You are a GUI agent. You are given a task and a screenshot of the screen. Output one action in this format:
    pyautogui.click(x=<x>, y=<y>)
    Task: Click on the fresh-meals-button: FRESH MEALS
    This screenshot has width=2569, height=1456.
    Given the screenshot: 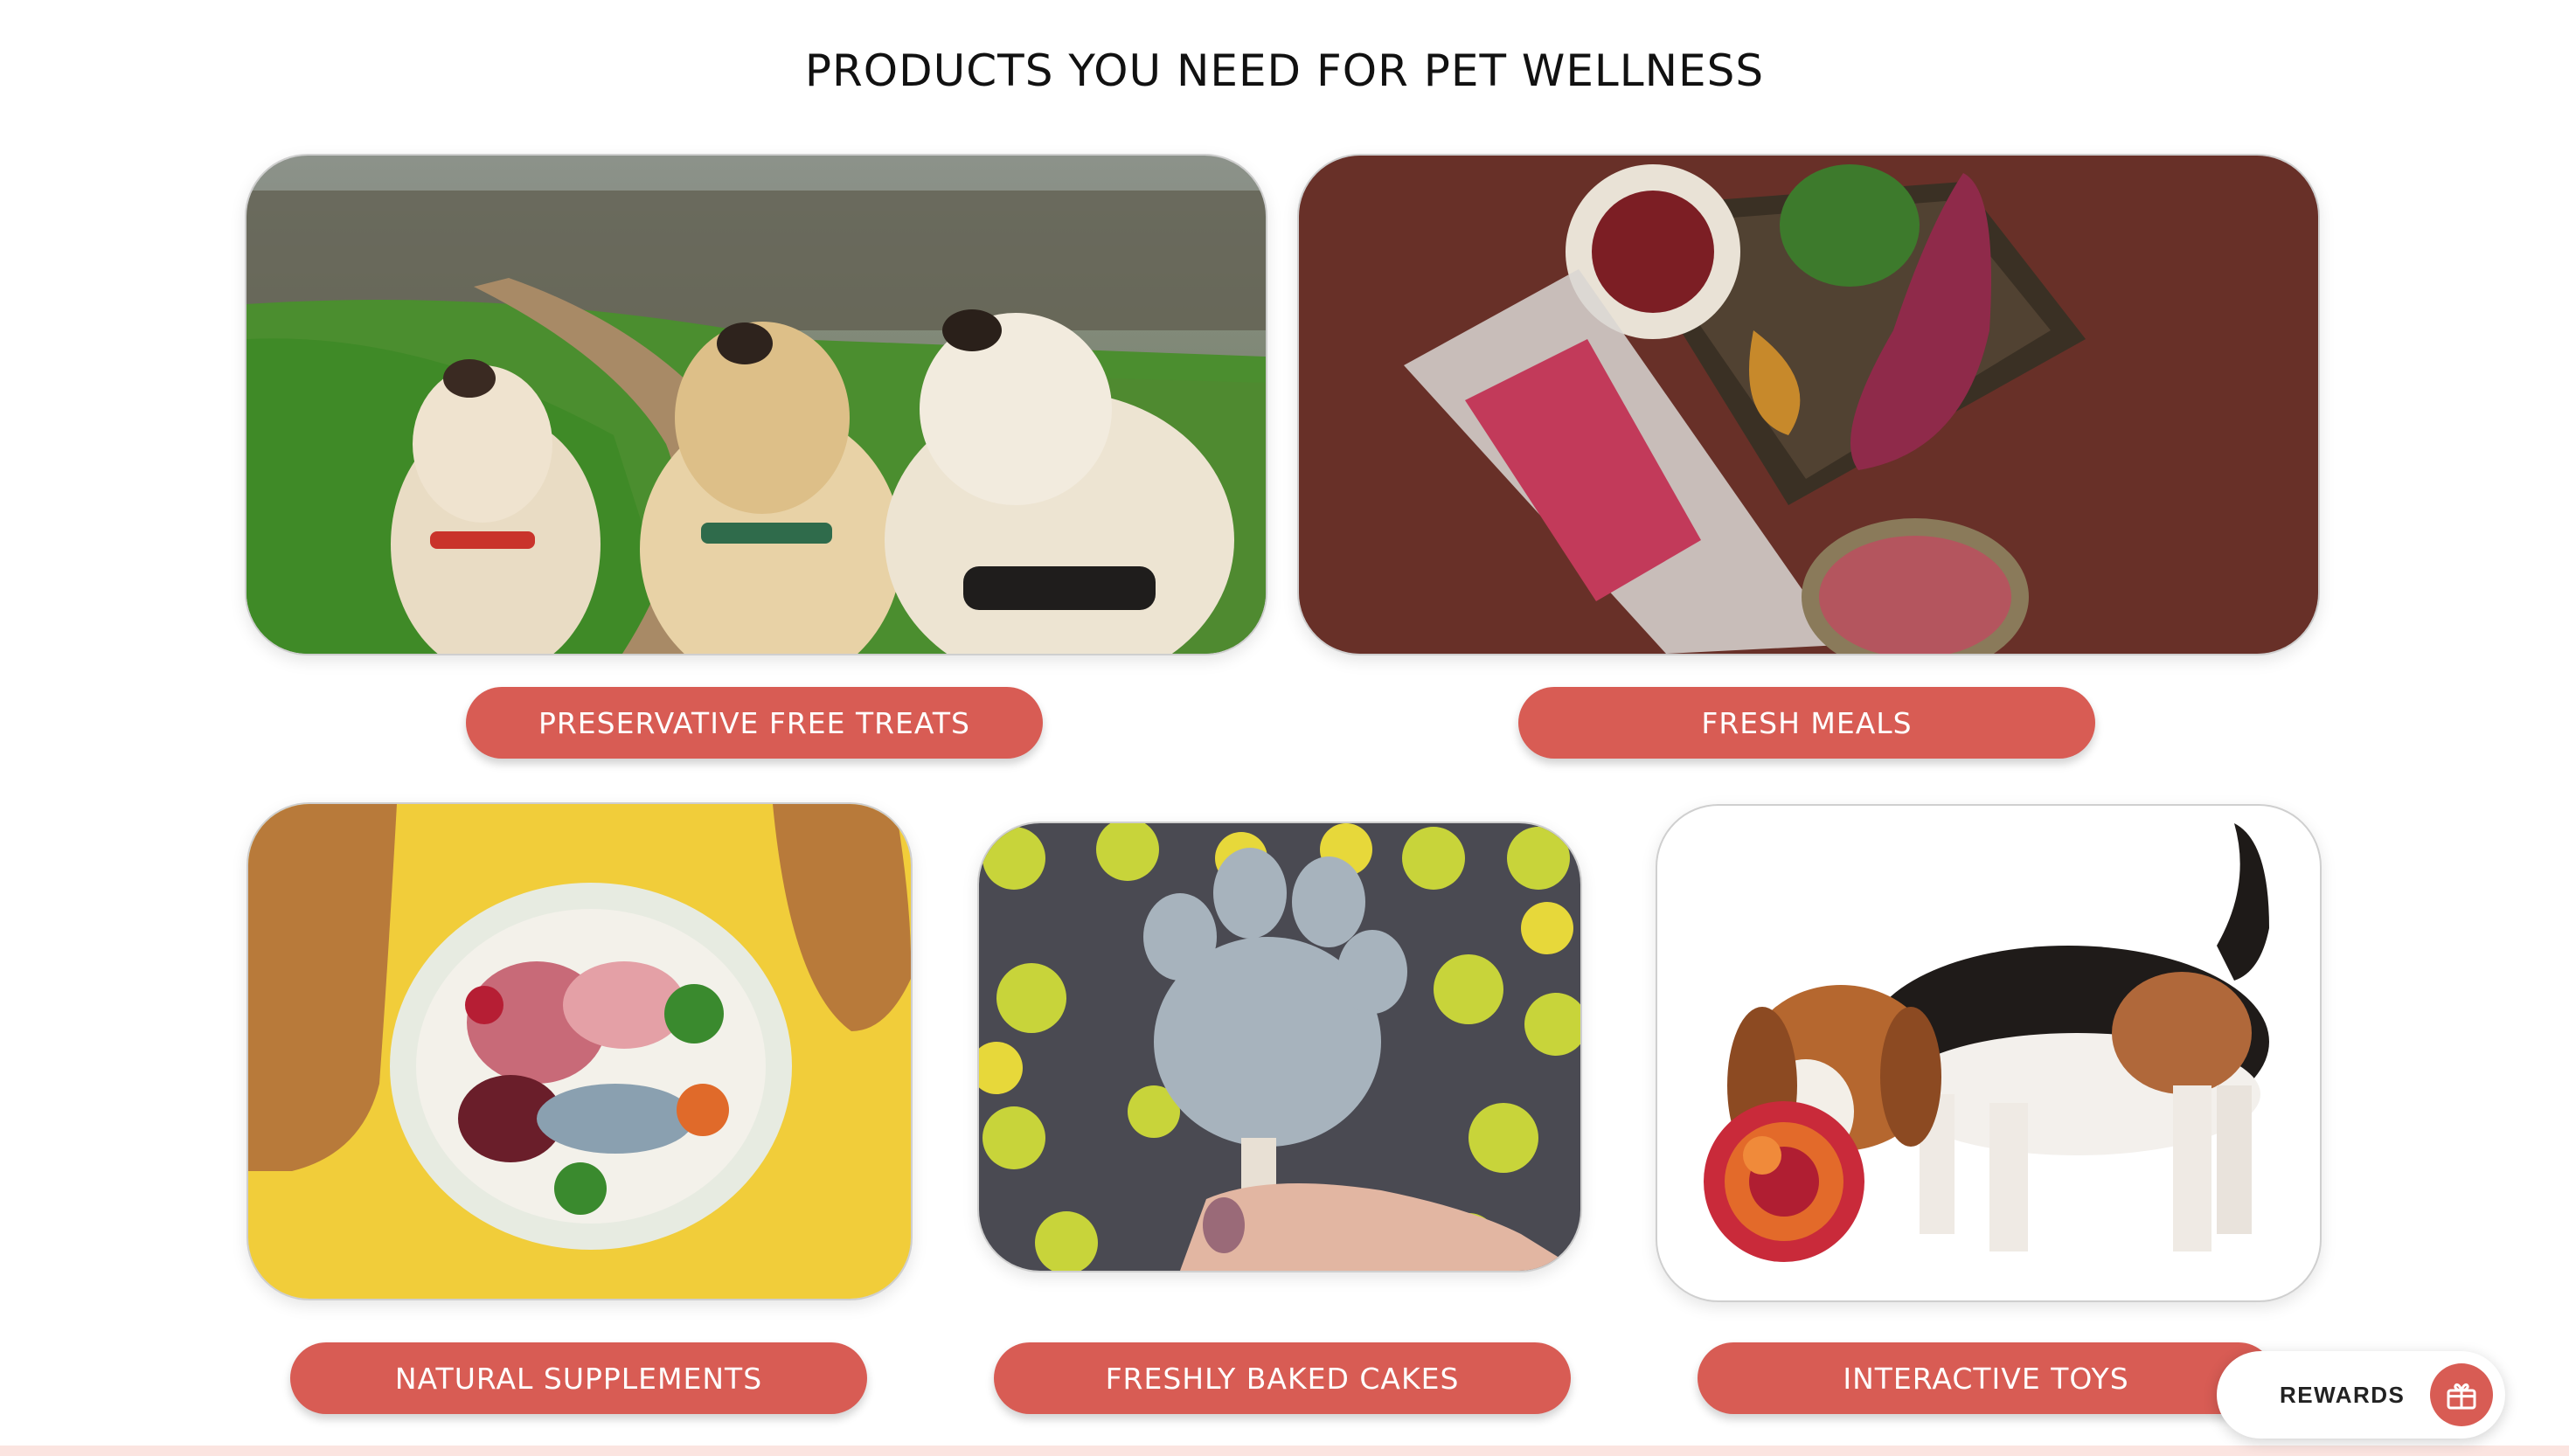 What is the action you would take?
    pyautogui.click(x=1806, y=723)
    